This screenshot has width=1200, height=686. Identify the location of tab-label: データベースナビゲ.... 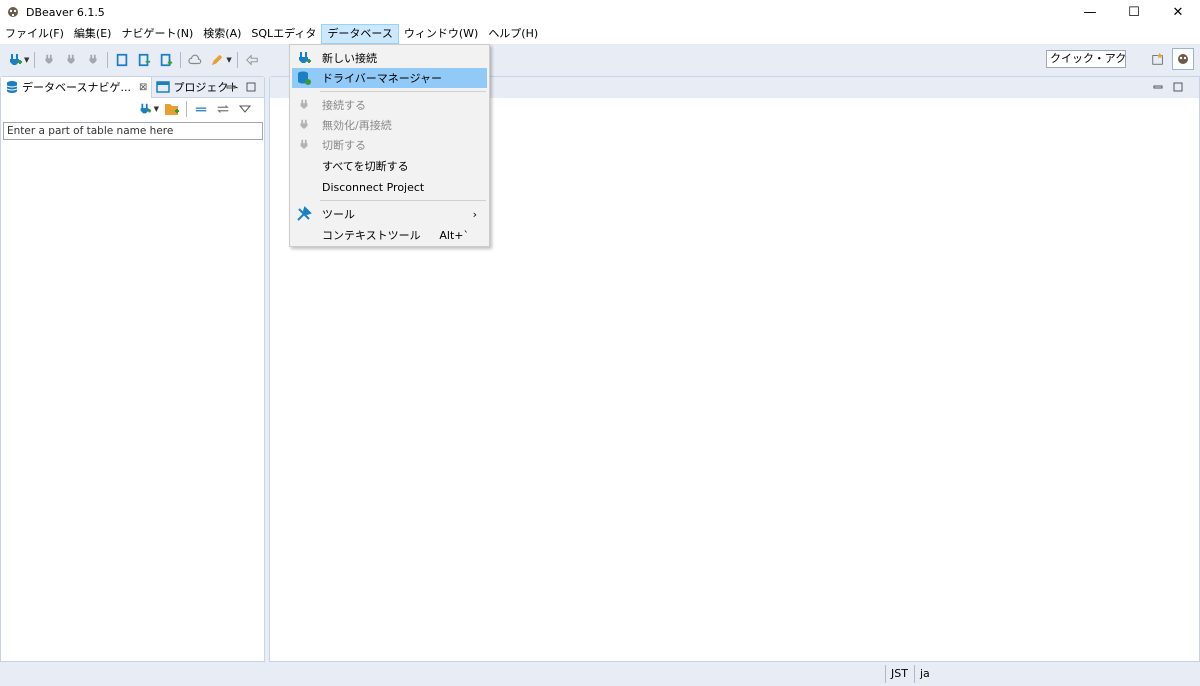
(76, 87).